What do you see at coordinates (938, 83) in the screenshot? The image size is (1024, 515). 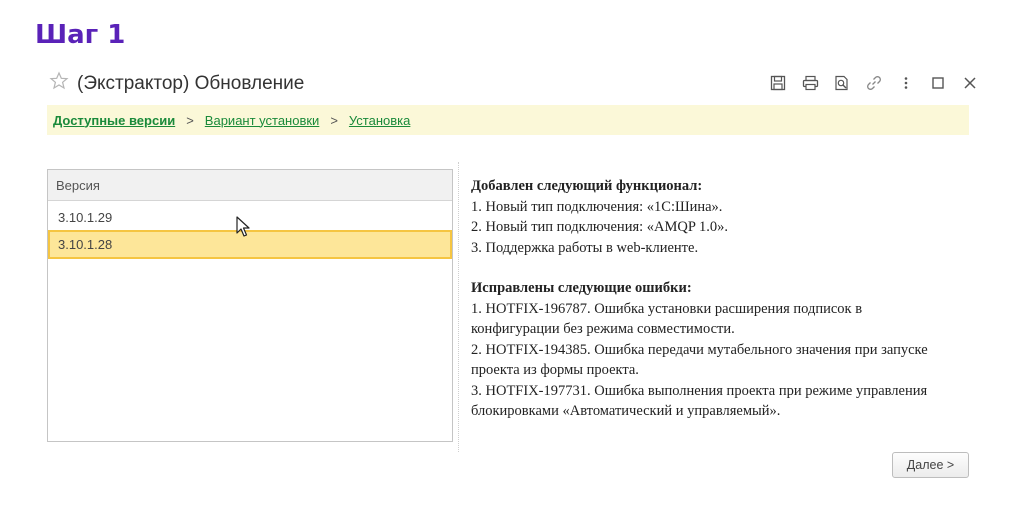 I see `maximize-icon` at bounding box center [938, 83].